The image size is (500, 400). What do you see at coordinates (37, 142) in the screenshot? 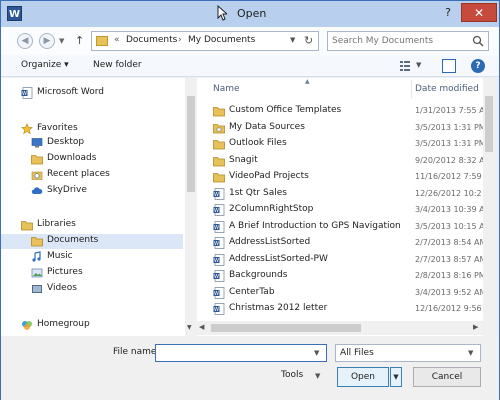
I see `desktop-icon` at bounding box center [37, 142].